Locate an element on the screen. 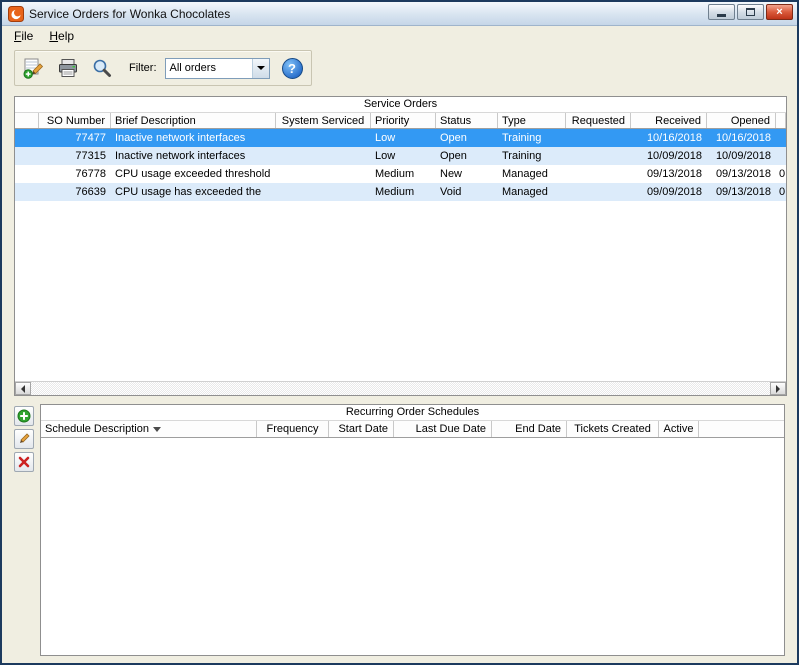 This screenshot has height=665, width=799. column-header-priority: Priority is located at coordinates (403, 120).